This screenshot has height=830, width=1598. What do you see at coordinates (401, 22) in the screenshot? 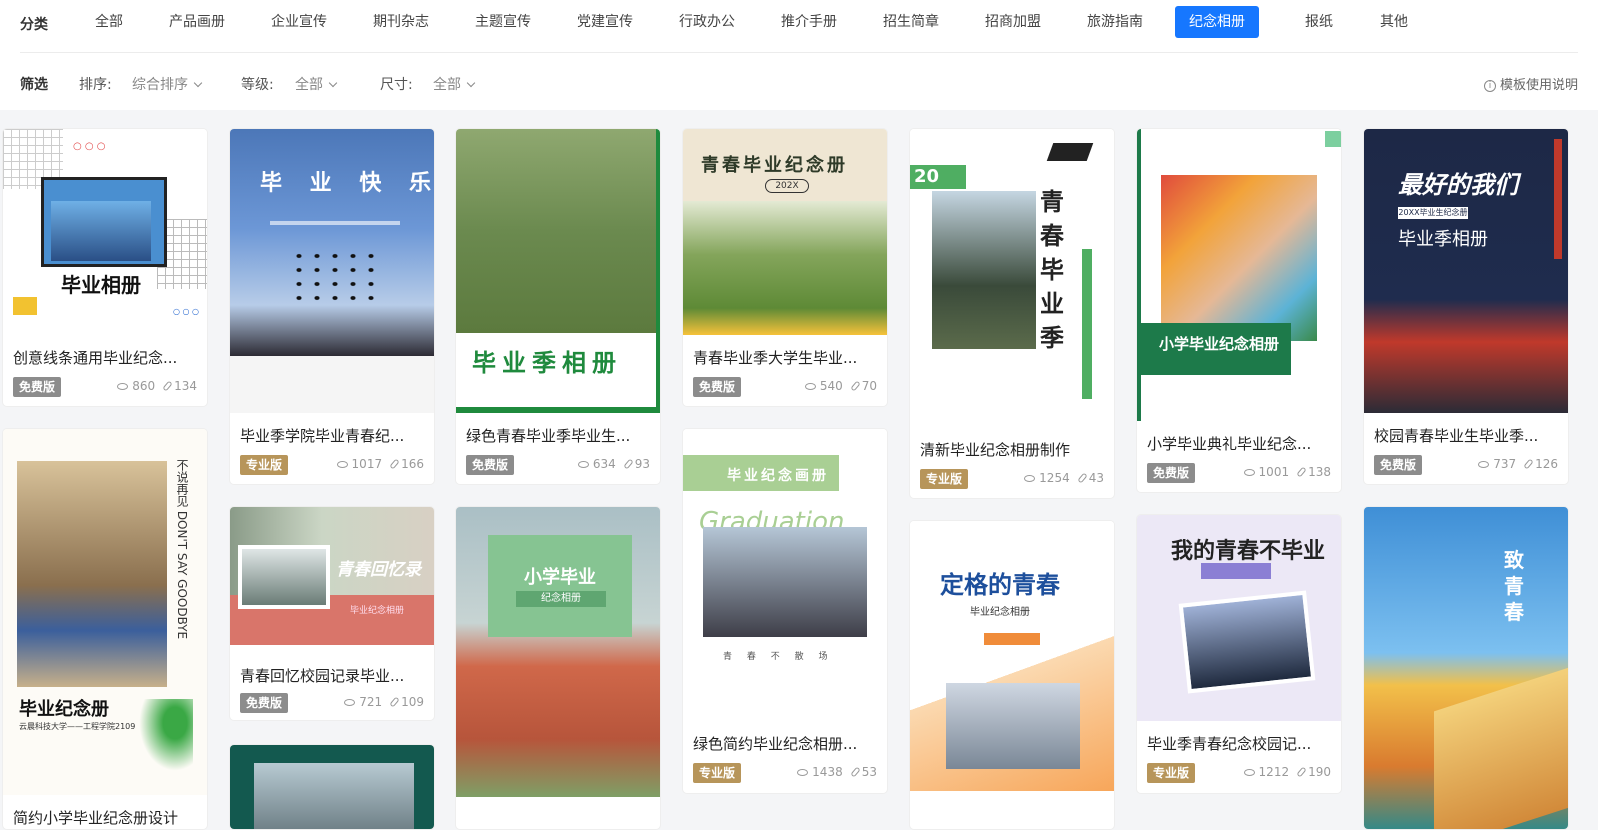
I see `category-magazine: 期刊杂志` at bounding box center [401, 22].